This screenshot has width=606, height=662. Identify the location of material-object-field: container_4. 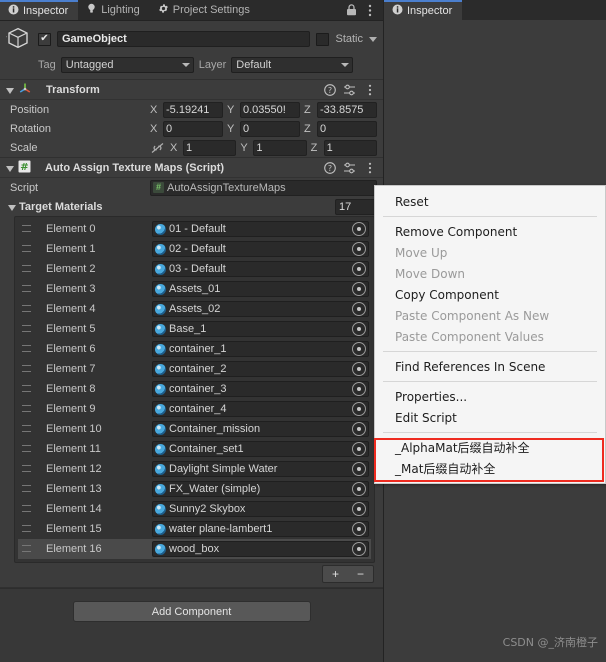
(260, 409).